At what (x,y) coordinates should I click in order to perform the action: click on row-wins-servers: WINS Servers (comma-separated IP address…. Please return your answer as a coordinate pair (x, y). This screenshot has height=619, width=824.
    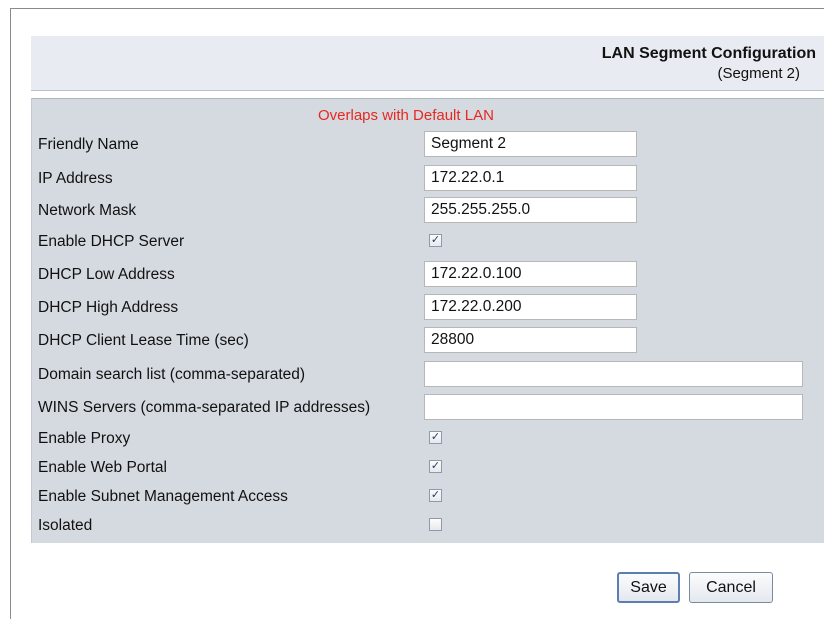
    Looking at the image, I should click on (428, 408).